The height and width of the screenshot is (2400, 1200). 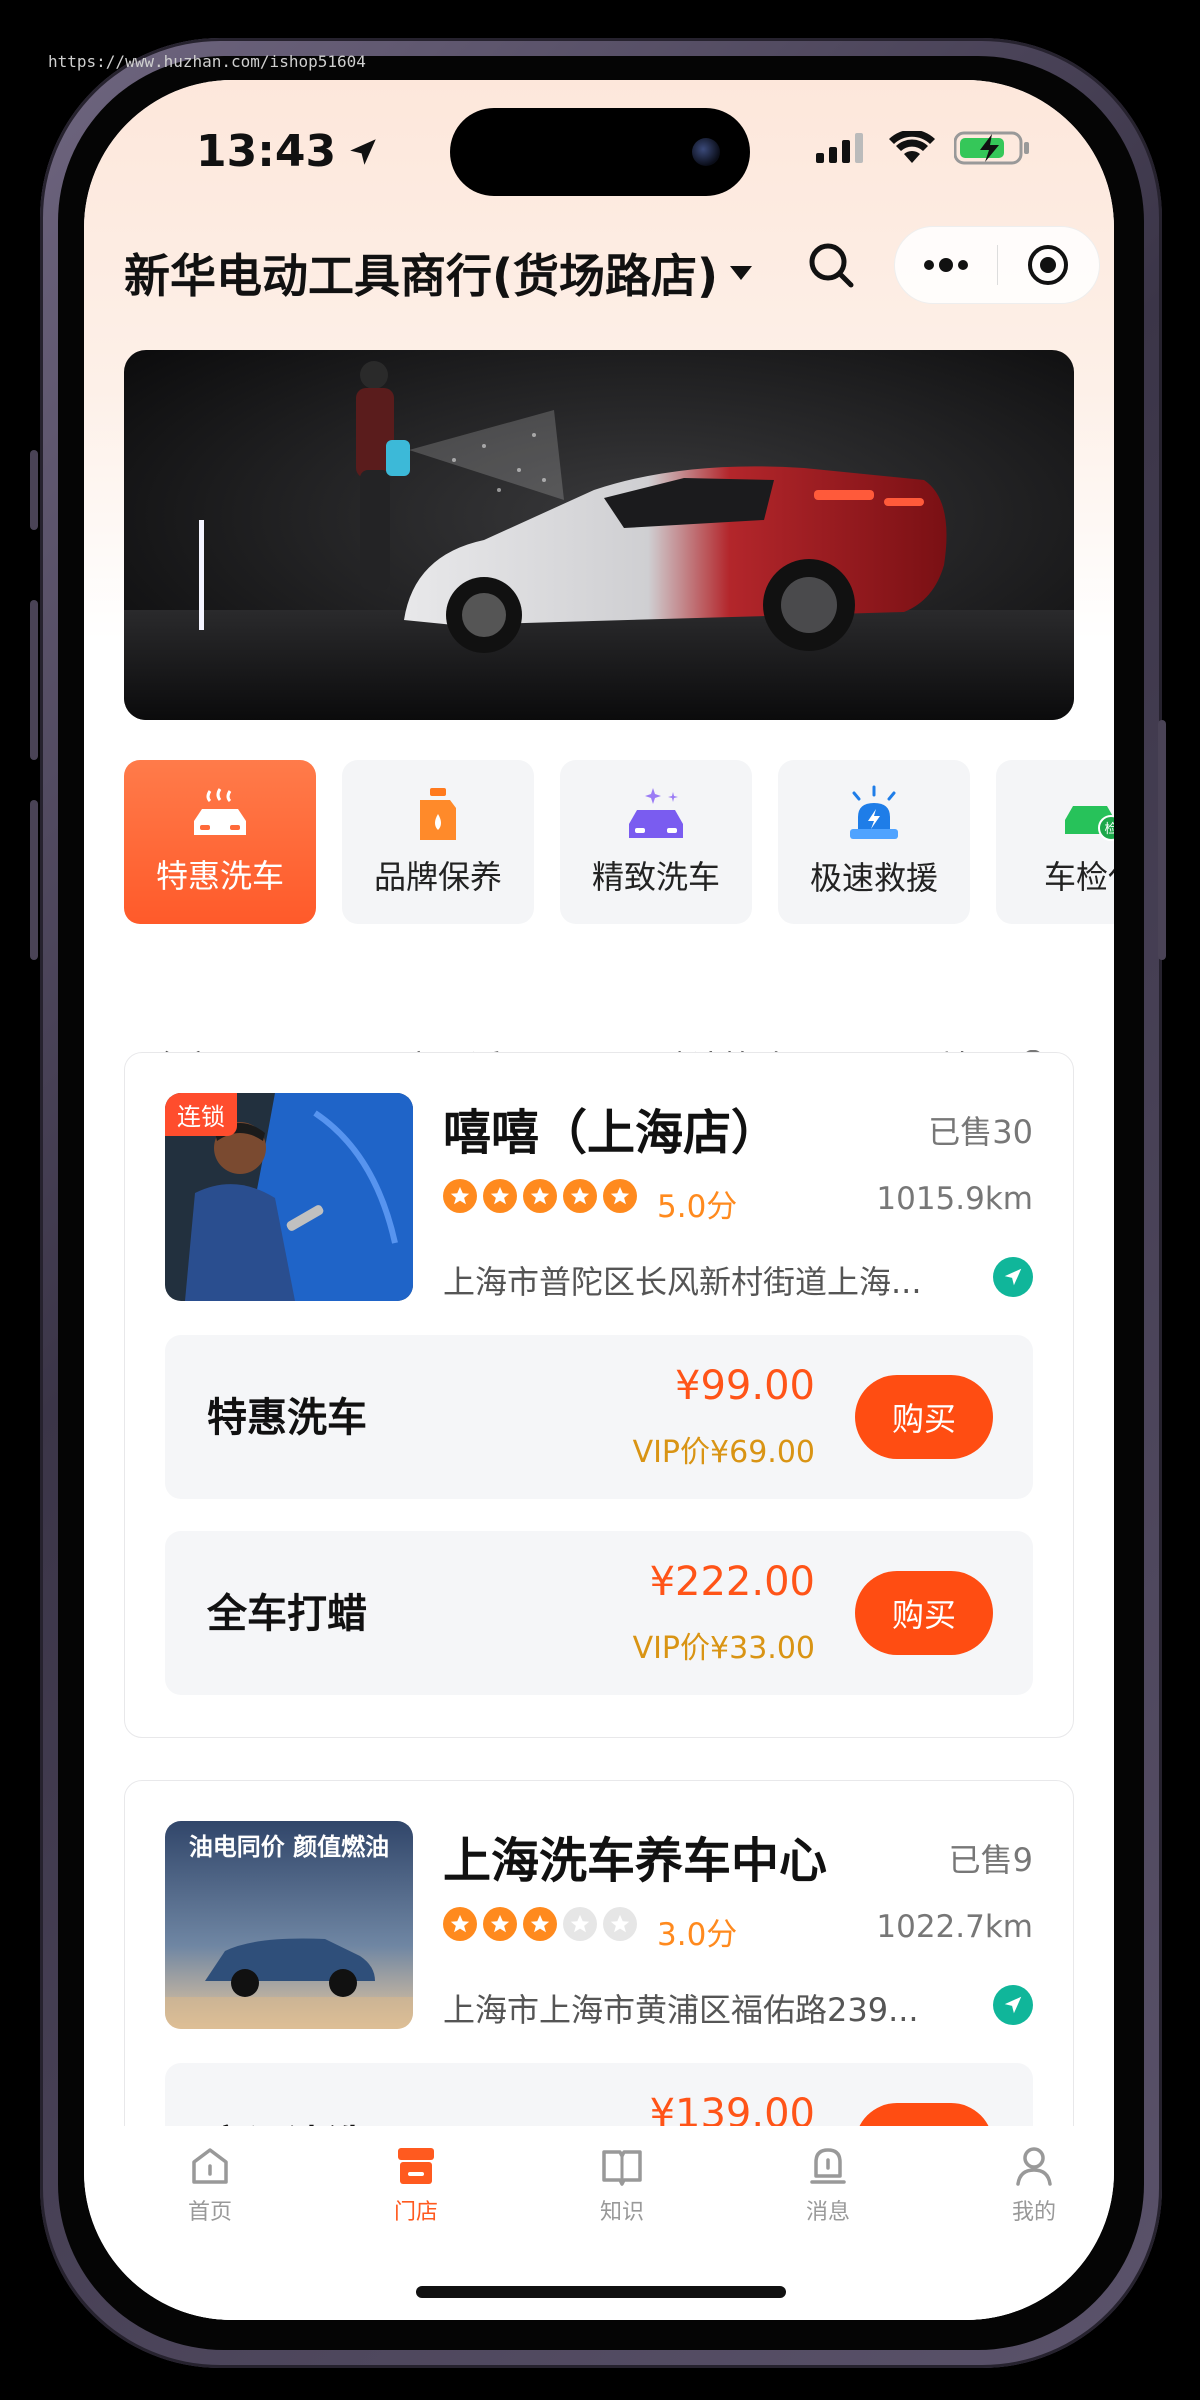 I want to click on vip-price: VIP价¥33.00, so click(x=723, y=1648).